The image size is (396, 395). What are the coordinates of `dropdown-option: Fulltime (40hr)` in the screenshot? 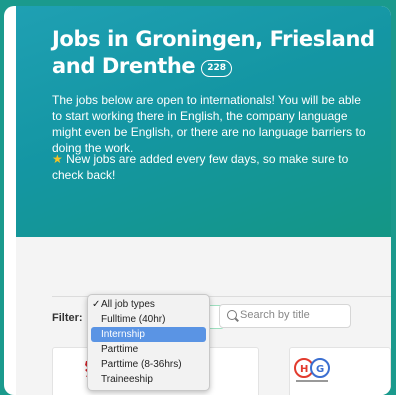 It's located at (148, 319).